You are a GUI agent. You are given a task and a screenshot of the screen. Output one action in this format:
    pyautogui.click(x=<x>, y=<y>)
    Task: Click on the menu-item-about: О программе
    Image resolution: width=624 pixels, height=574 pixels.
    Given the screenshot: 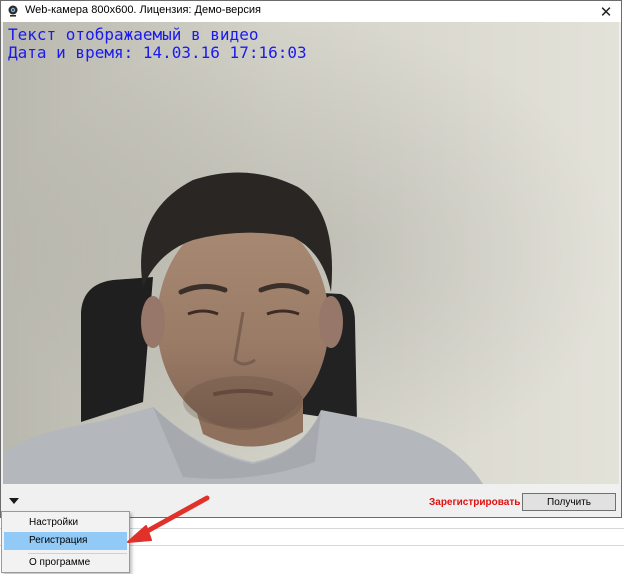 What is the action you would take?
    pyautogui.click(x=65, y=563)
    